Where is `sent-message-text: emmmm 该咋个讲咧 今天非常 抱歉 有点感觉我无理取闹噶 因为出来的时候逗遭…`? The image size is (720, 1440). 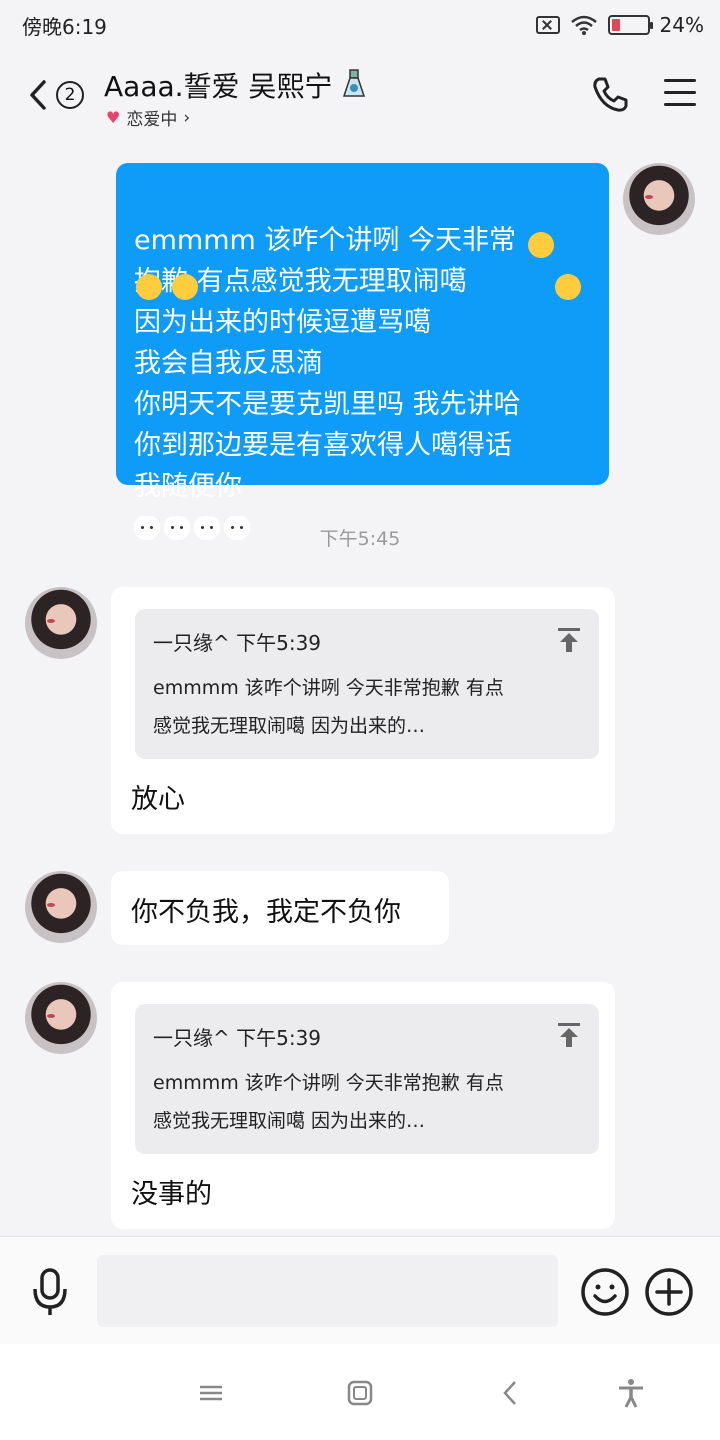 sent-message-text: emmmm 该咋个讲咧 今天非常 抱歉 有点感觉我无理取闹噶 因为出来的时候逗遭… is located at coordinates (327, 363).